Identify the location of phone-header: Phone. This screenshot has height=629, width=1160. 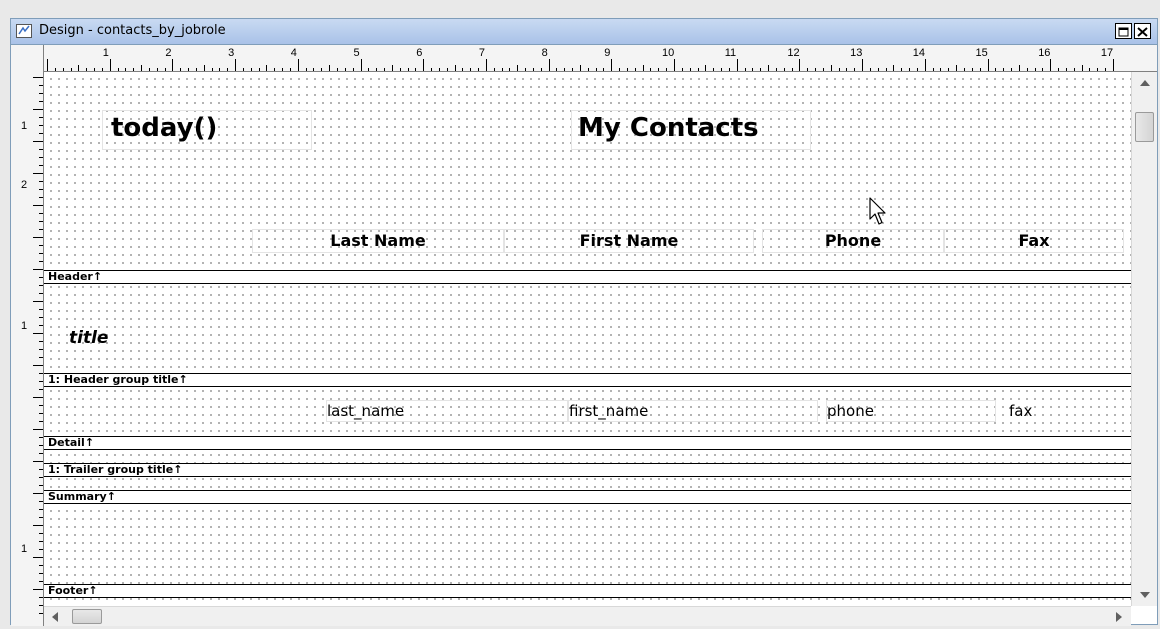
(853, 241).